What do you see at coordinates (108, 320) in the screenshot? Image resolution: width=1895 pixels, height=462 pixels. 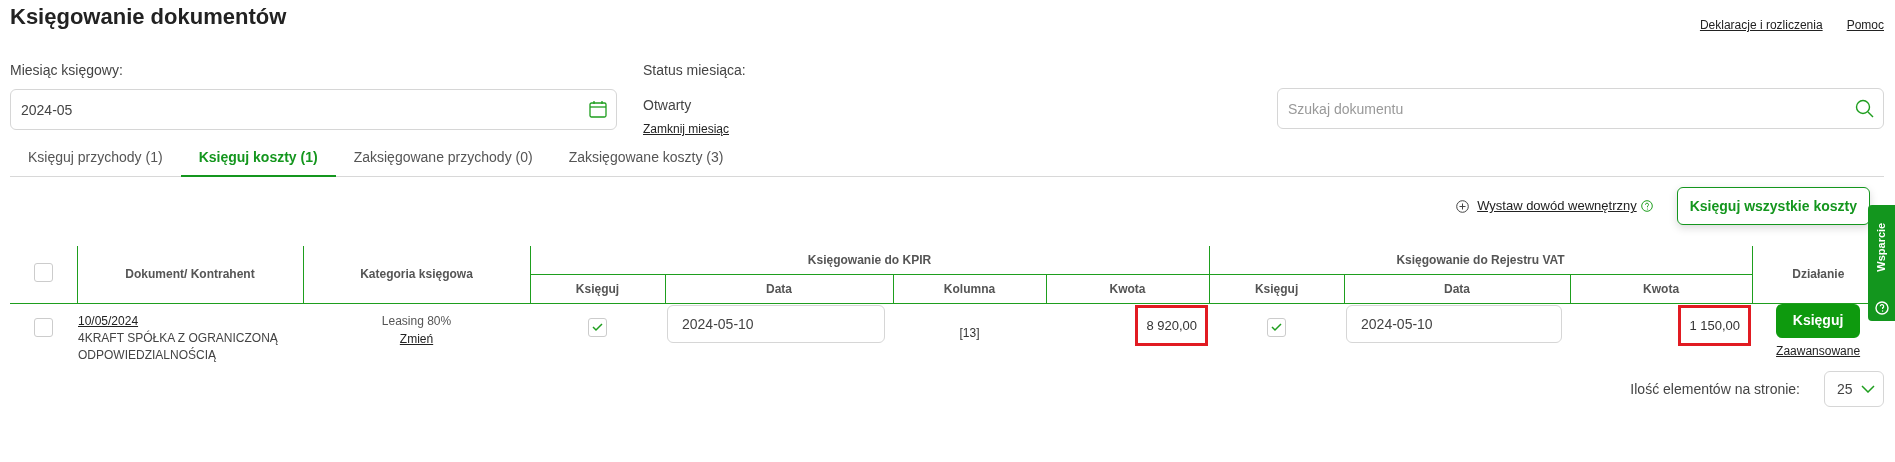 I see `document-date-link: 10/05/2024` at bounding box center [108, 320].